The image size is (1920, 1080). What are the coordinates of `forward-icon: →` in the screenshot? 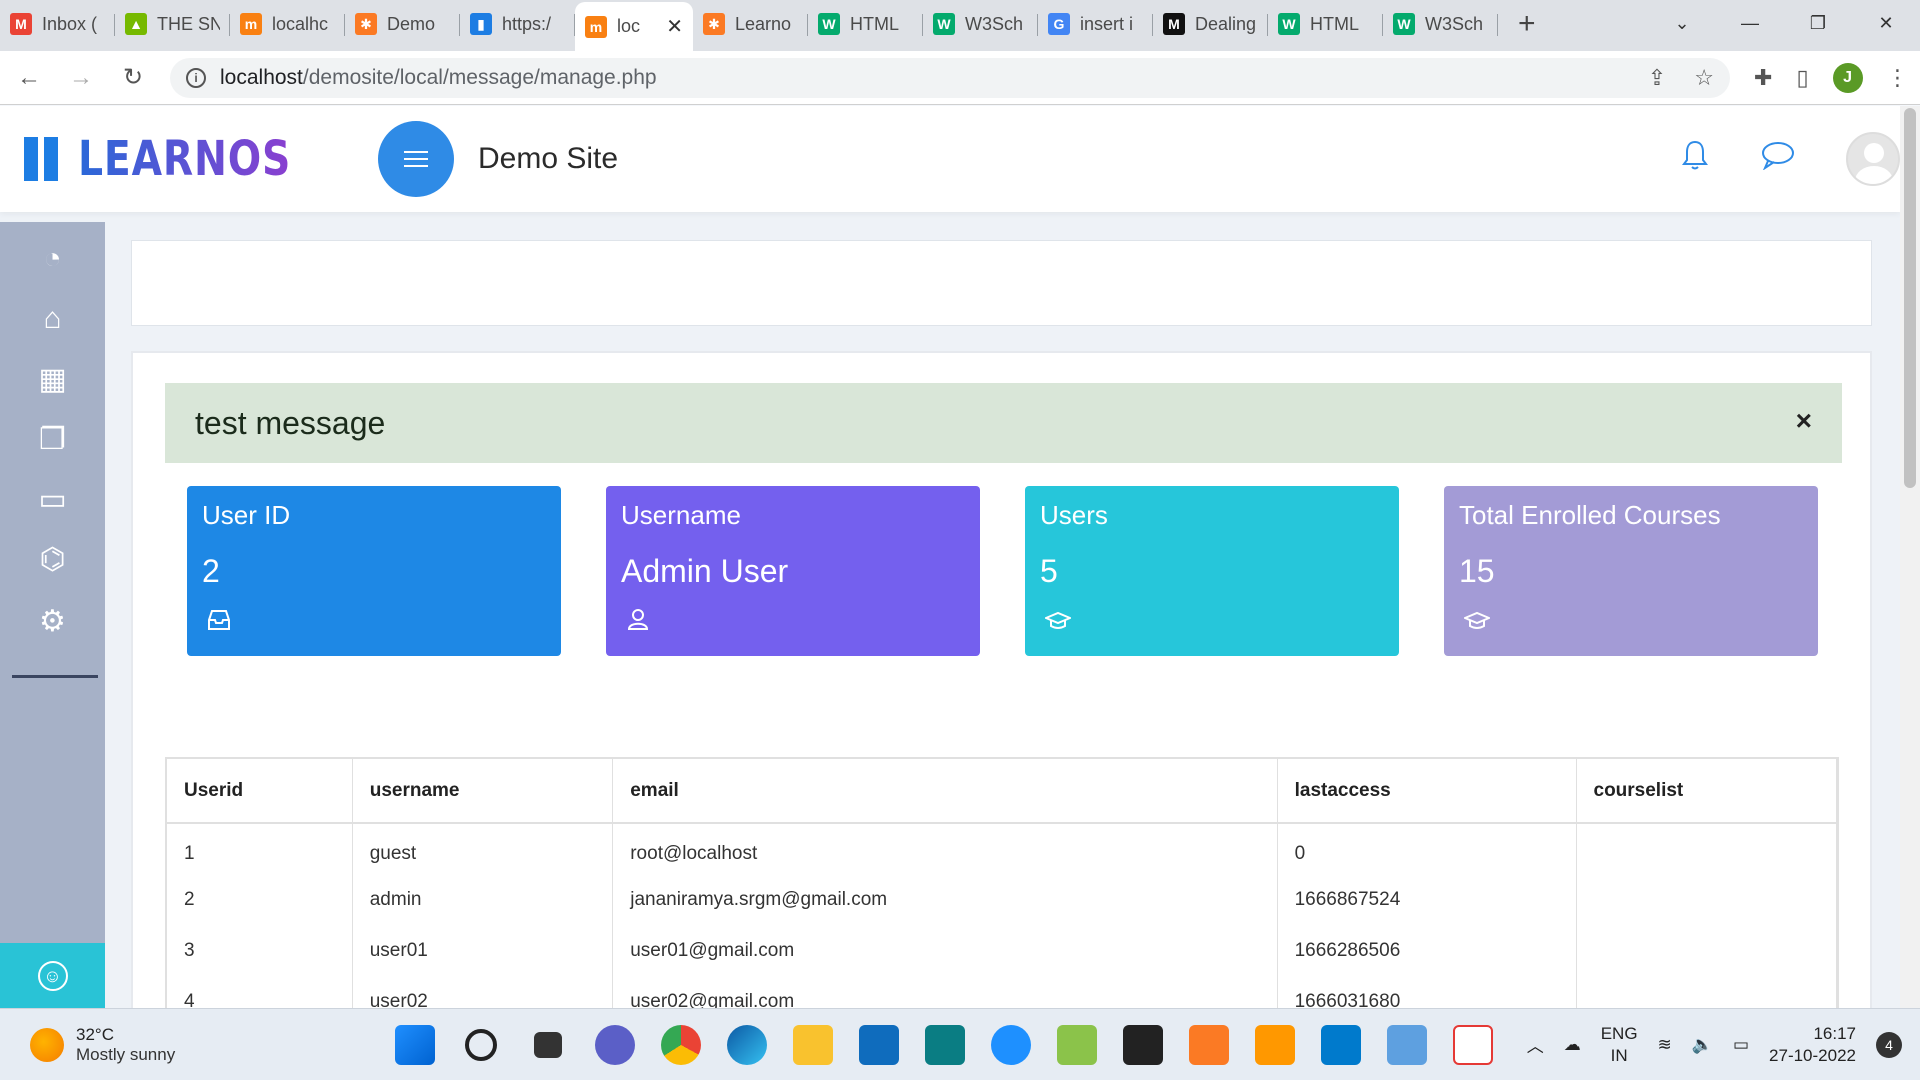 It's located at (81, 78).